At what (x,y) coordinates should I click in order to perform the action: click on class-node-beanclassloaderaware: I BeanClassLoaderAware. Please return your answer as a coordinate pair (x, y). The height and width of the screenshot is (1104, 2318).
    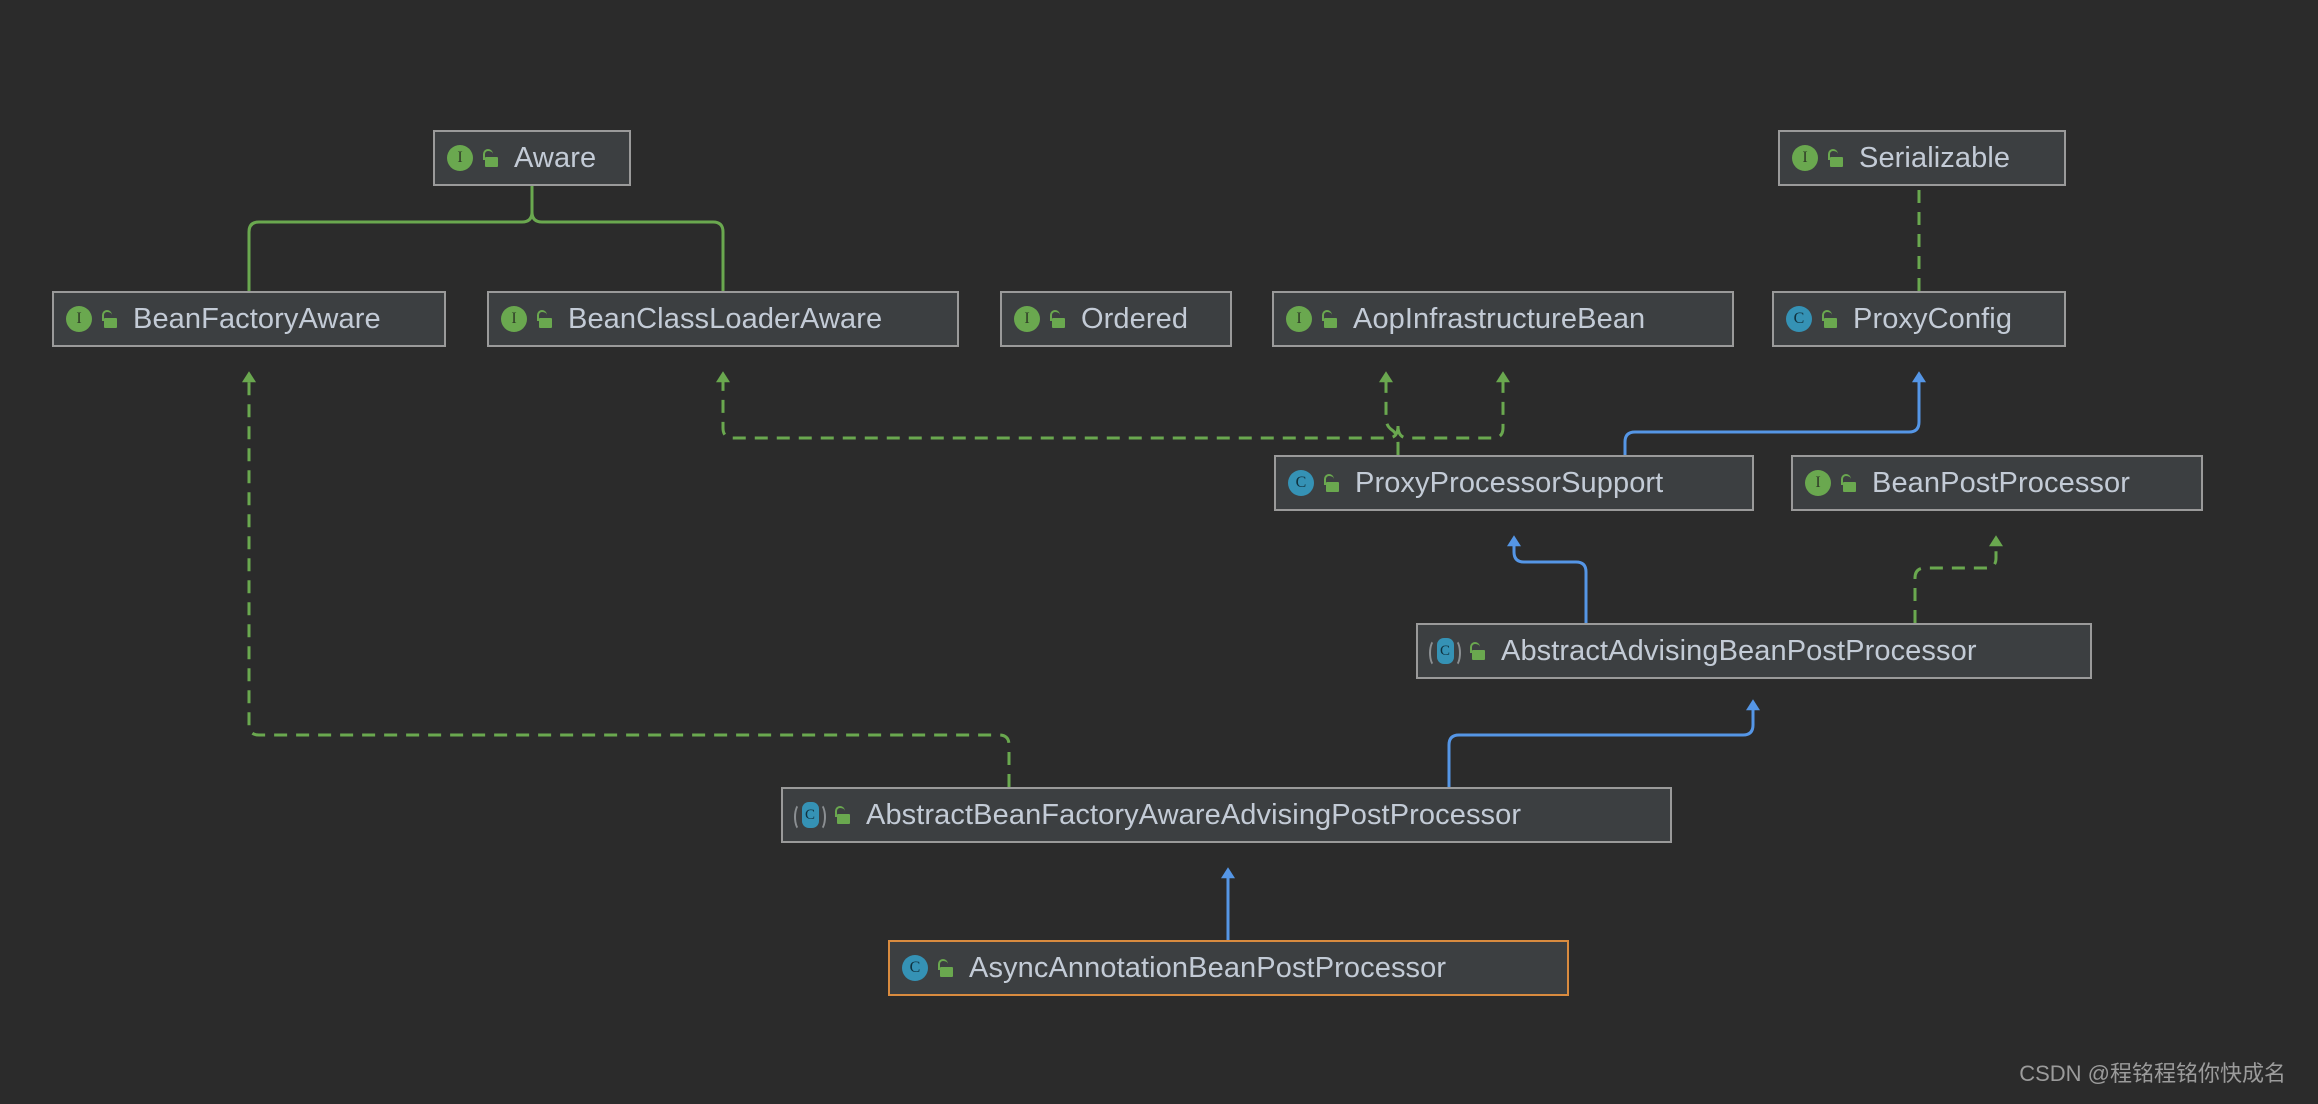
    Looking at the image, I should click on (723, 319).